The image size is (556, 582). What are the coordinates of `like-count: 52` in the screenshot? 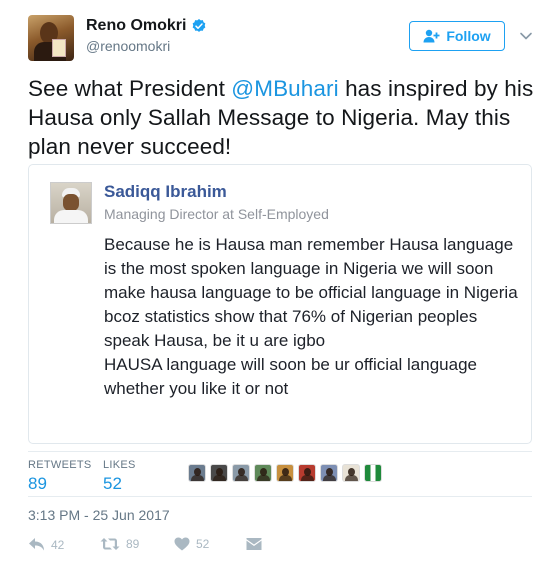 It's located at (203, 544).